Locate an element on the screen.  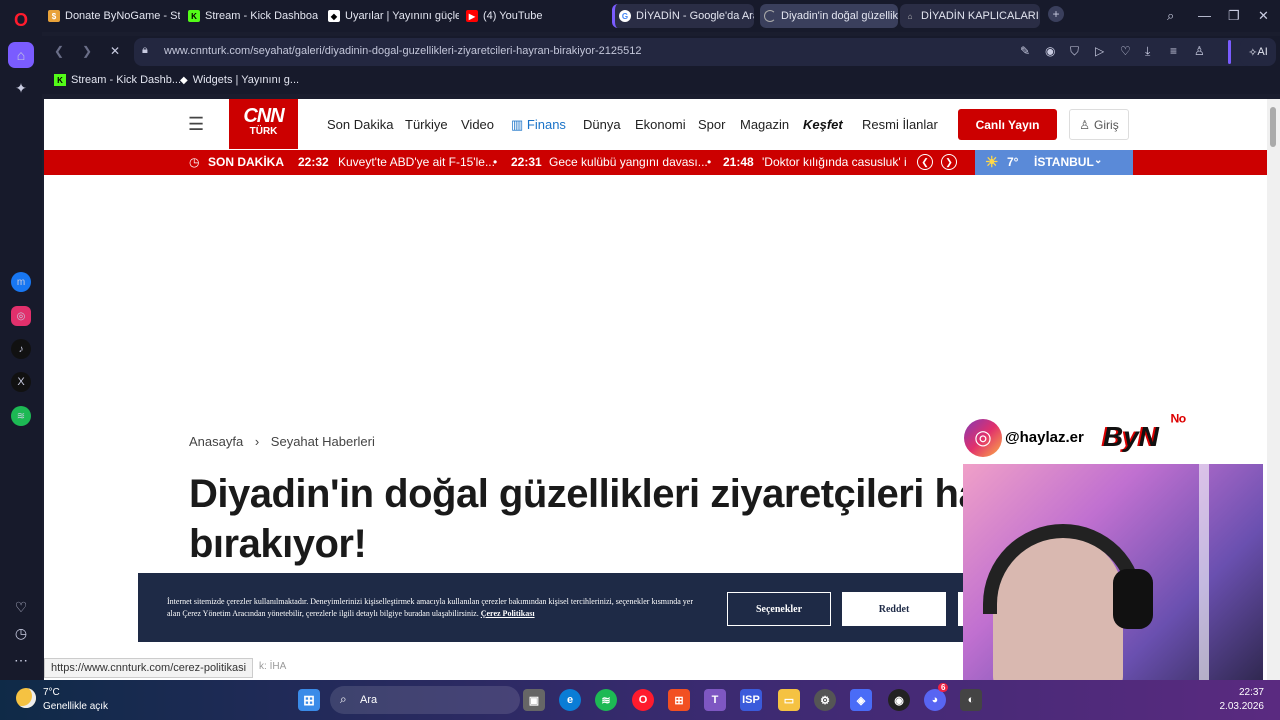
ai-button: ✧ AI is located at coordinates (1258, 52).